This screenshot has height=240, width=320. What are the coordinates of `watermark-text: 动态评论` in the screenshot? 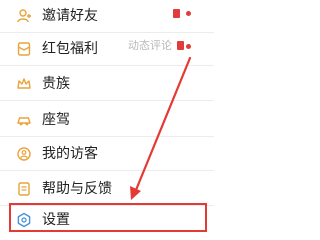 It's located at (150, 45).